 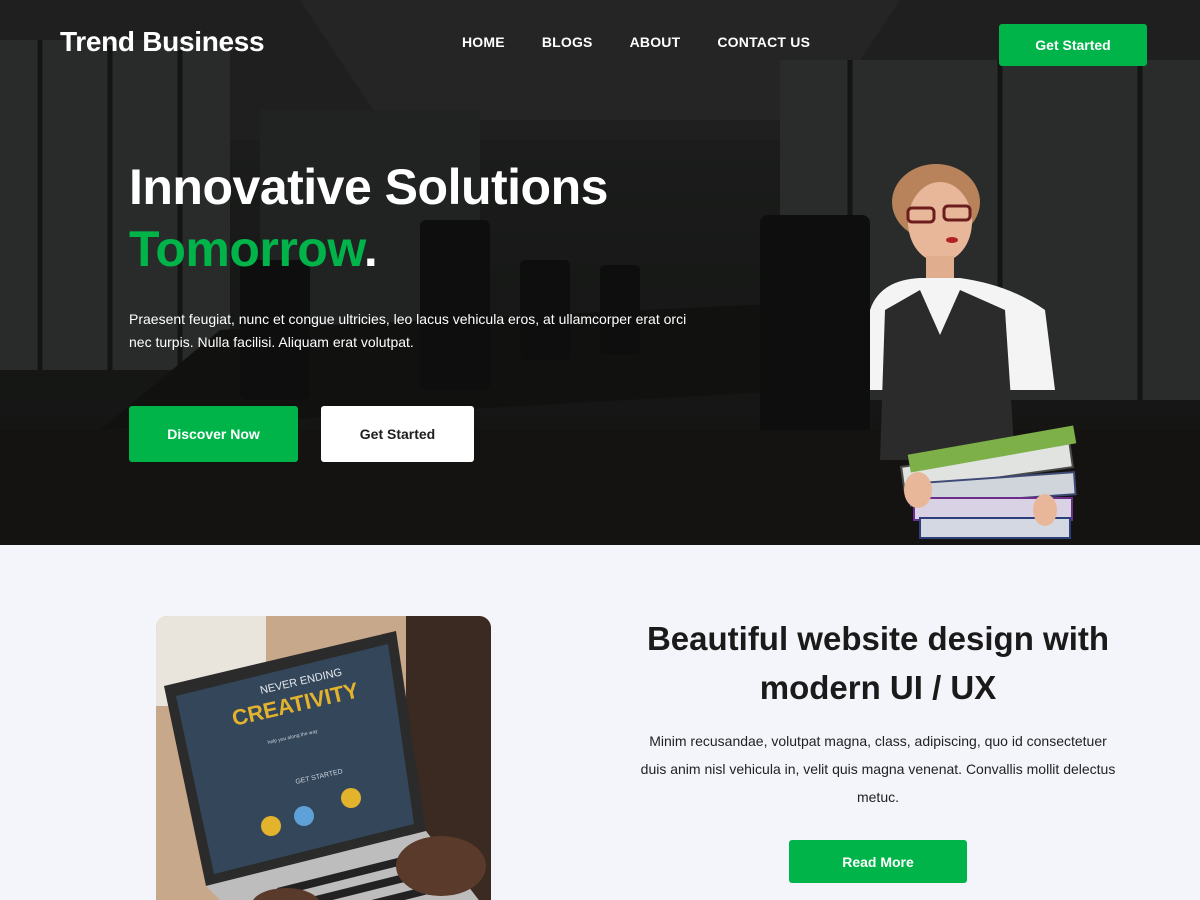 What do you see at coordinates (246, 249) in the screenshot?
I see `hero-title-accent: Tomorrow` at bounding box center [246, 249].